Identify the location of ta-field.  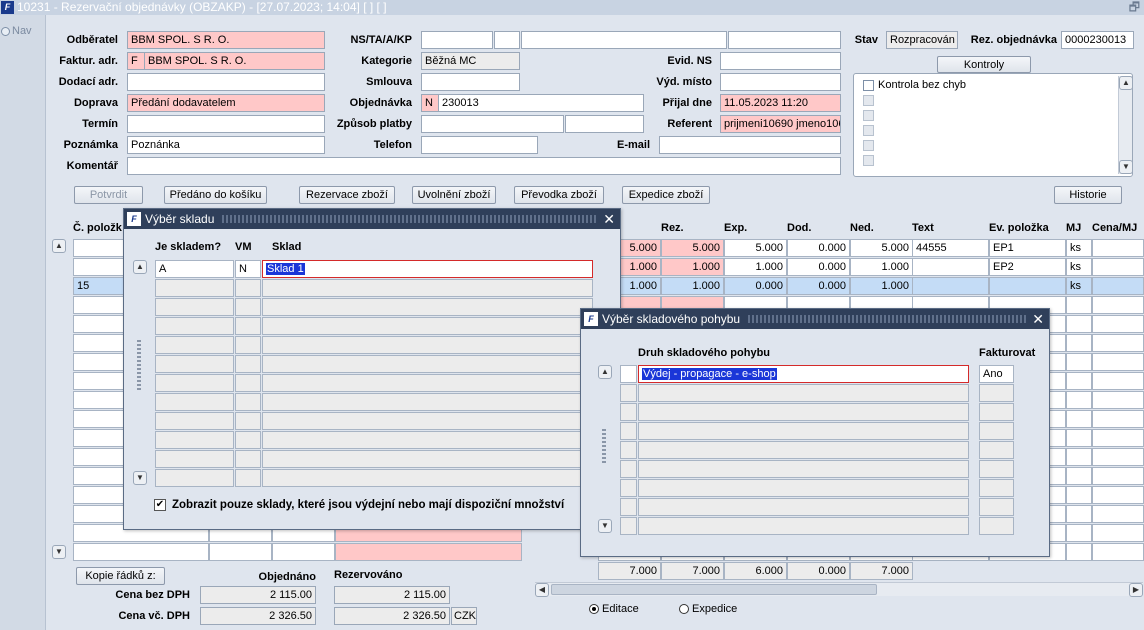
(507, 40).